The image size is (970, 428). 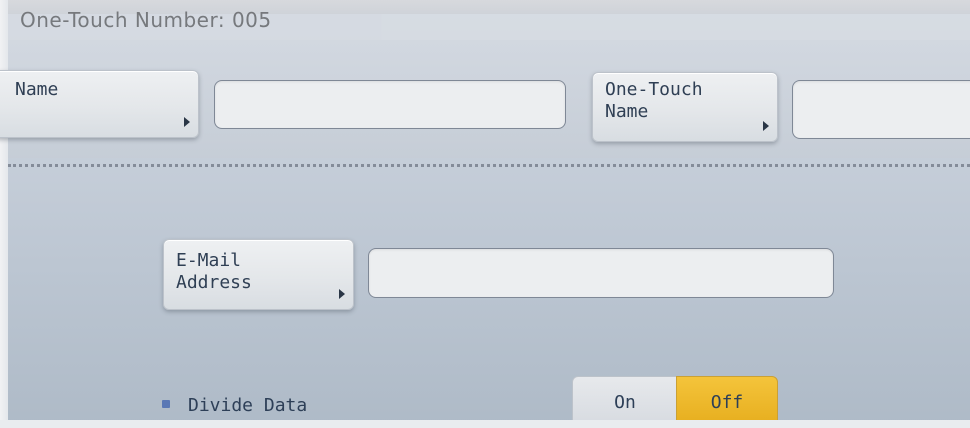 What do you see at coordinates (258, 274) in the screenshot?
I see `email-address-button: E-Mail Address` at bounding box center [258, 274].